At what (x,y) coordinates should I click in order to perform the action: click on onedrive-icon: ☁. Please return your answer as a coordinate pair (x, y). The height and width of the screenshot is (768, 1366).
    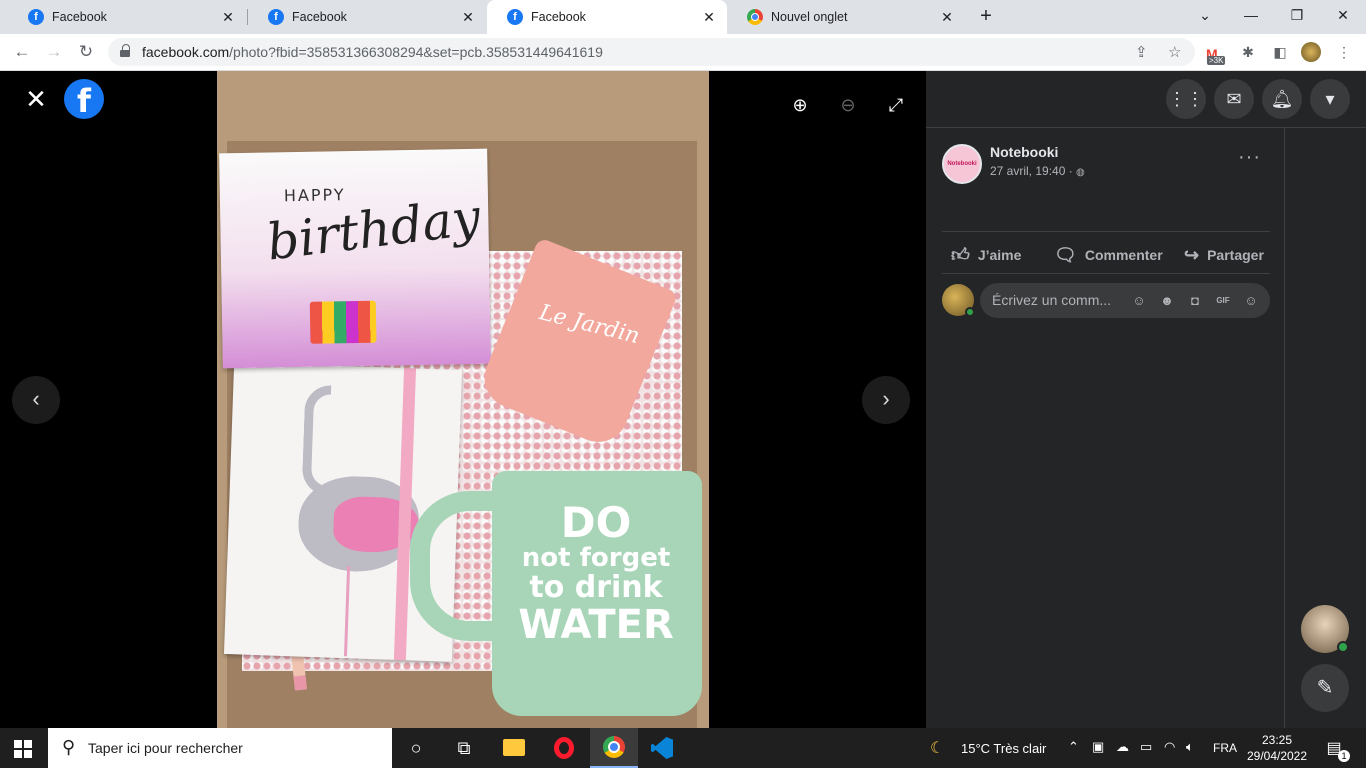
    Looking at the image, I should click on (1122, 747).